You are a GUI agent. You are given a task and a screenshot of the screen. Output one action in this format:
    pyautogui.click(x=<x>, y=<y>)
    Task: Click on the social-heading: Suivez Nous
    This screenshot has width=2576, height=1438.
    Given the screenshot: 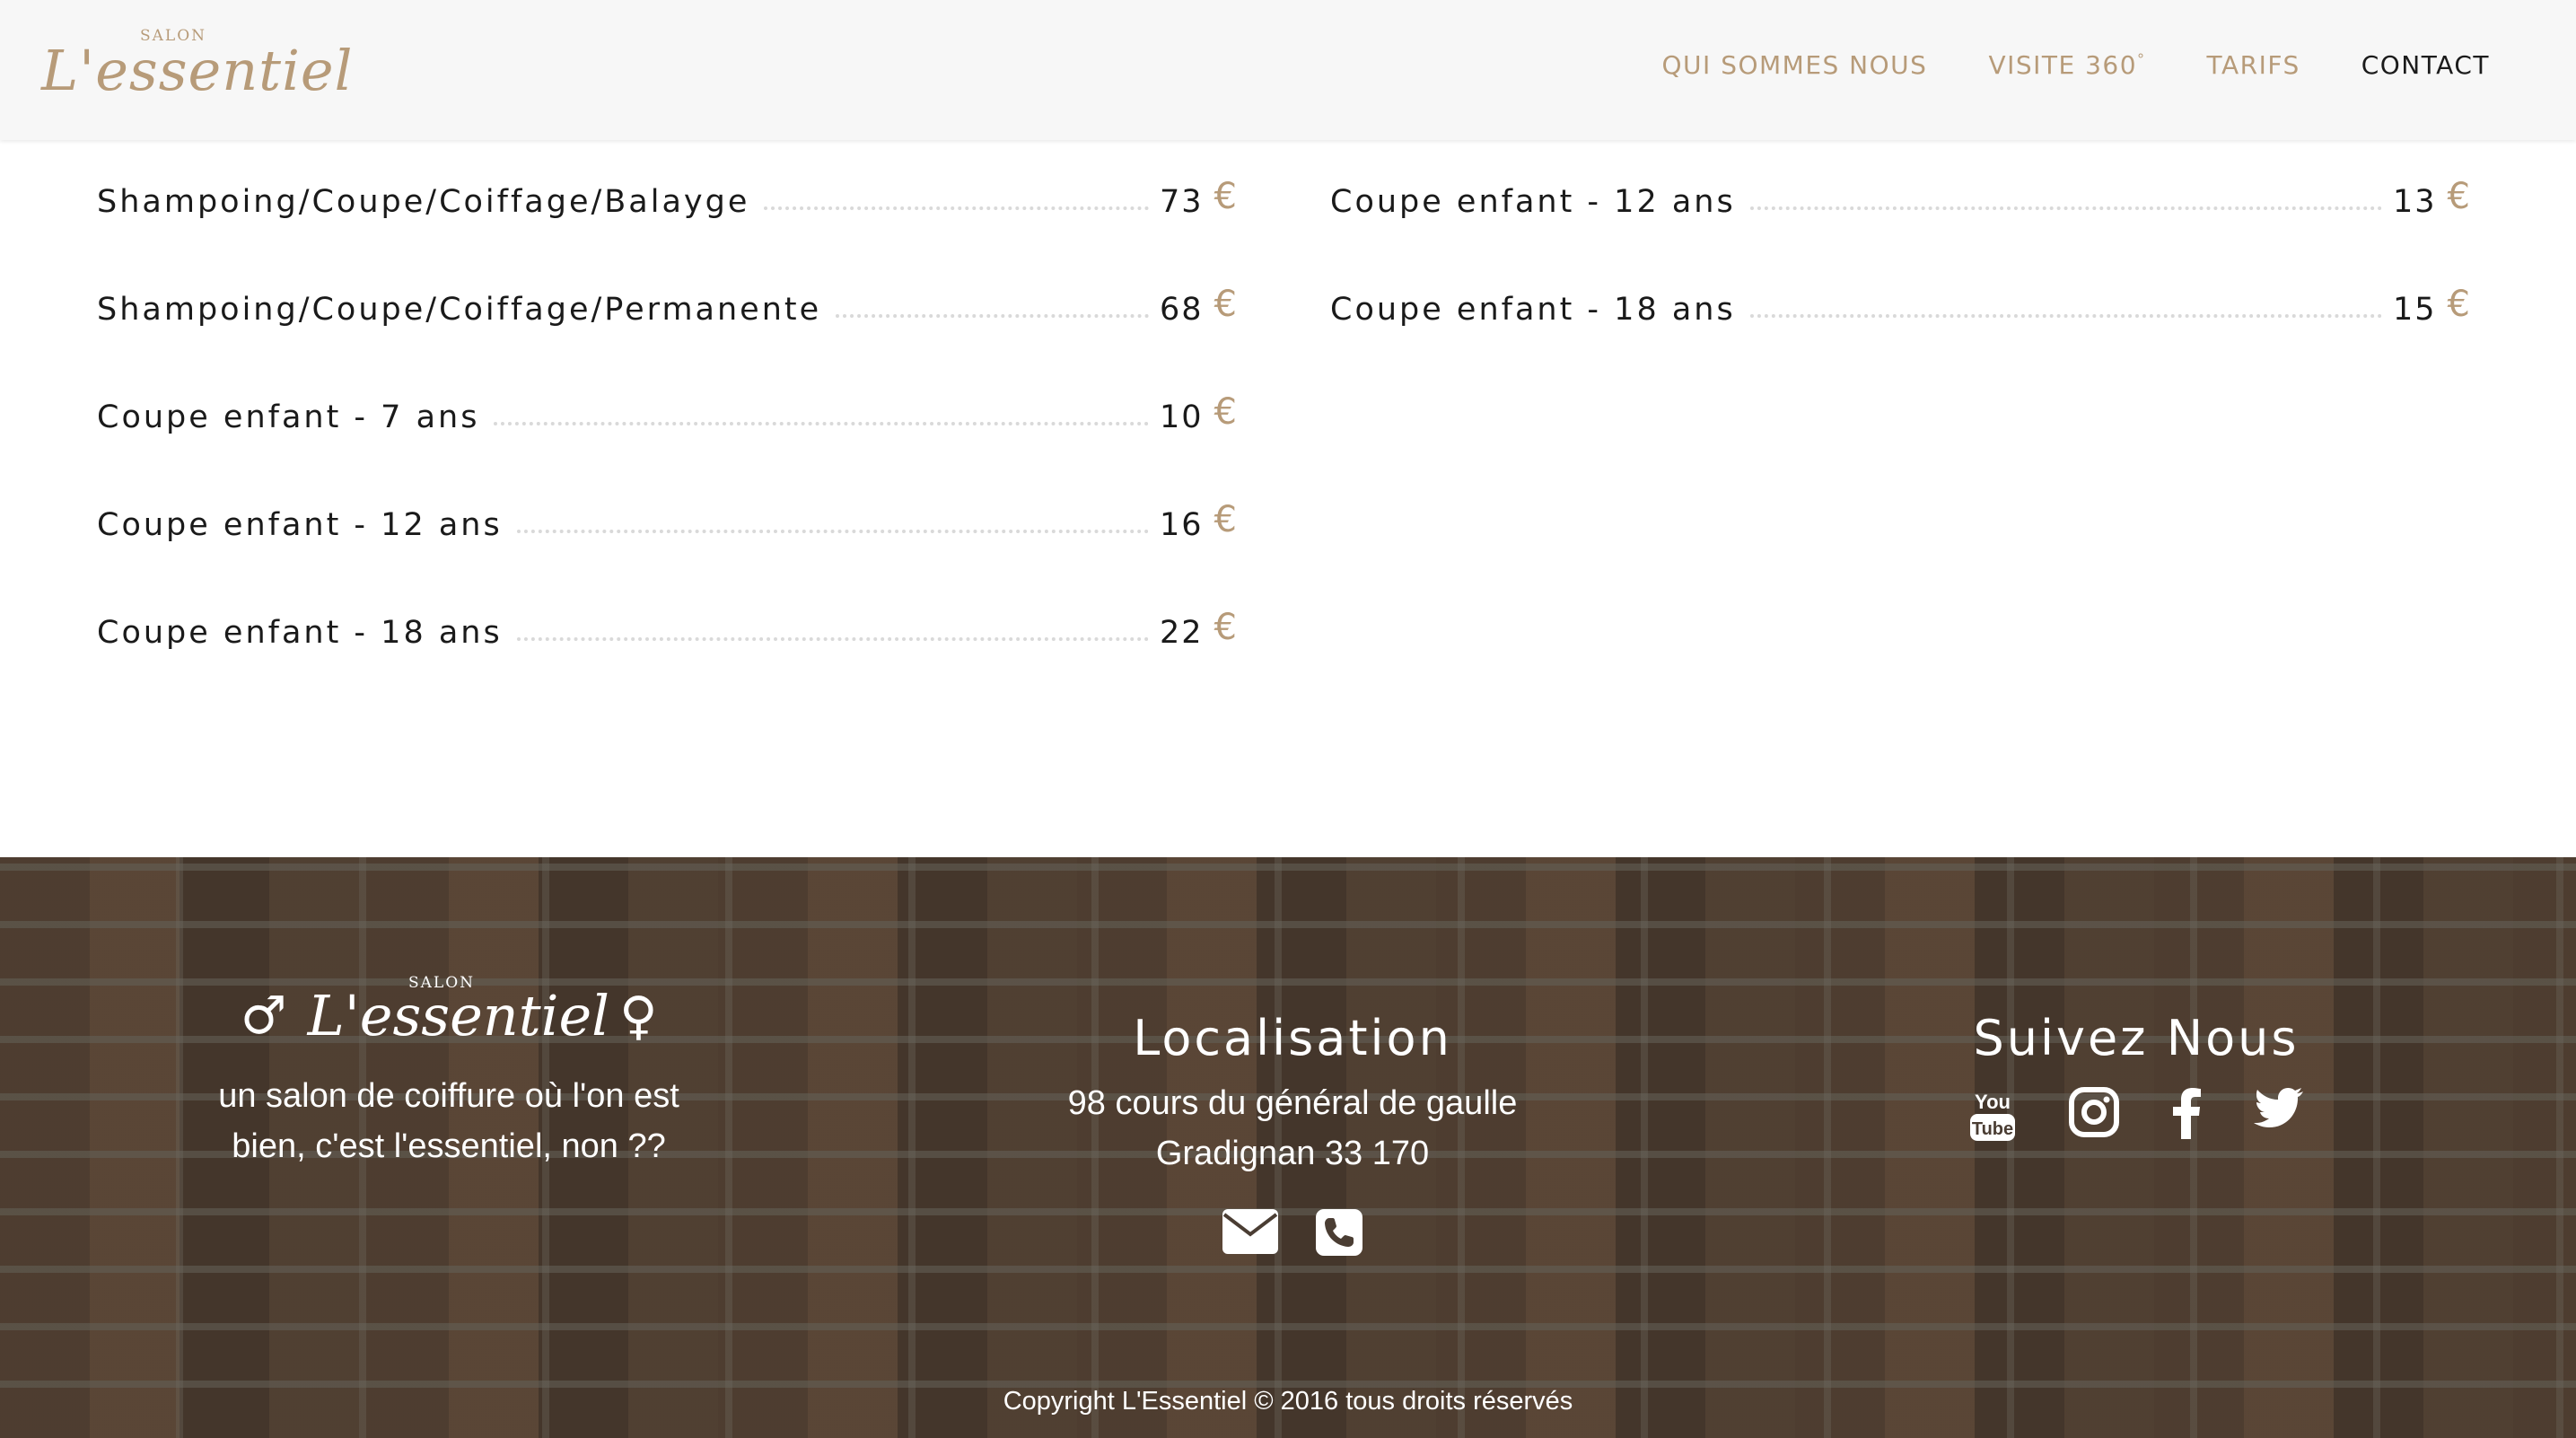 What is the action you would take?
    pyautogui.click(x=2136, y=1038)
    